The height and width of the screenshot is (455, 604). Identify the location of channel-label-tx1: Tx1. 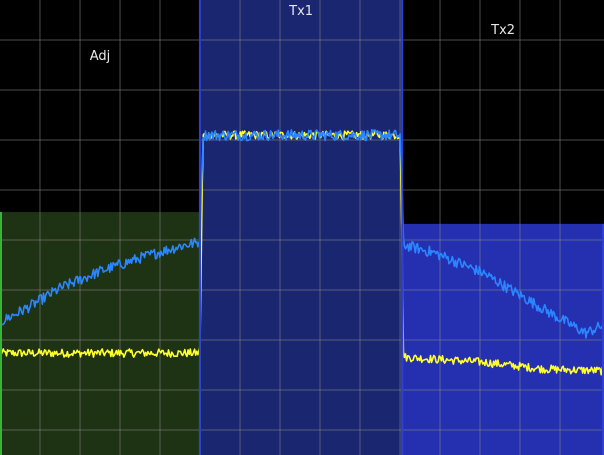
(300, 11).